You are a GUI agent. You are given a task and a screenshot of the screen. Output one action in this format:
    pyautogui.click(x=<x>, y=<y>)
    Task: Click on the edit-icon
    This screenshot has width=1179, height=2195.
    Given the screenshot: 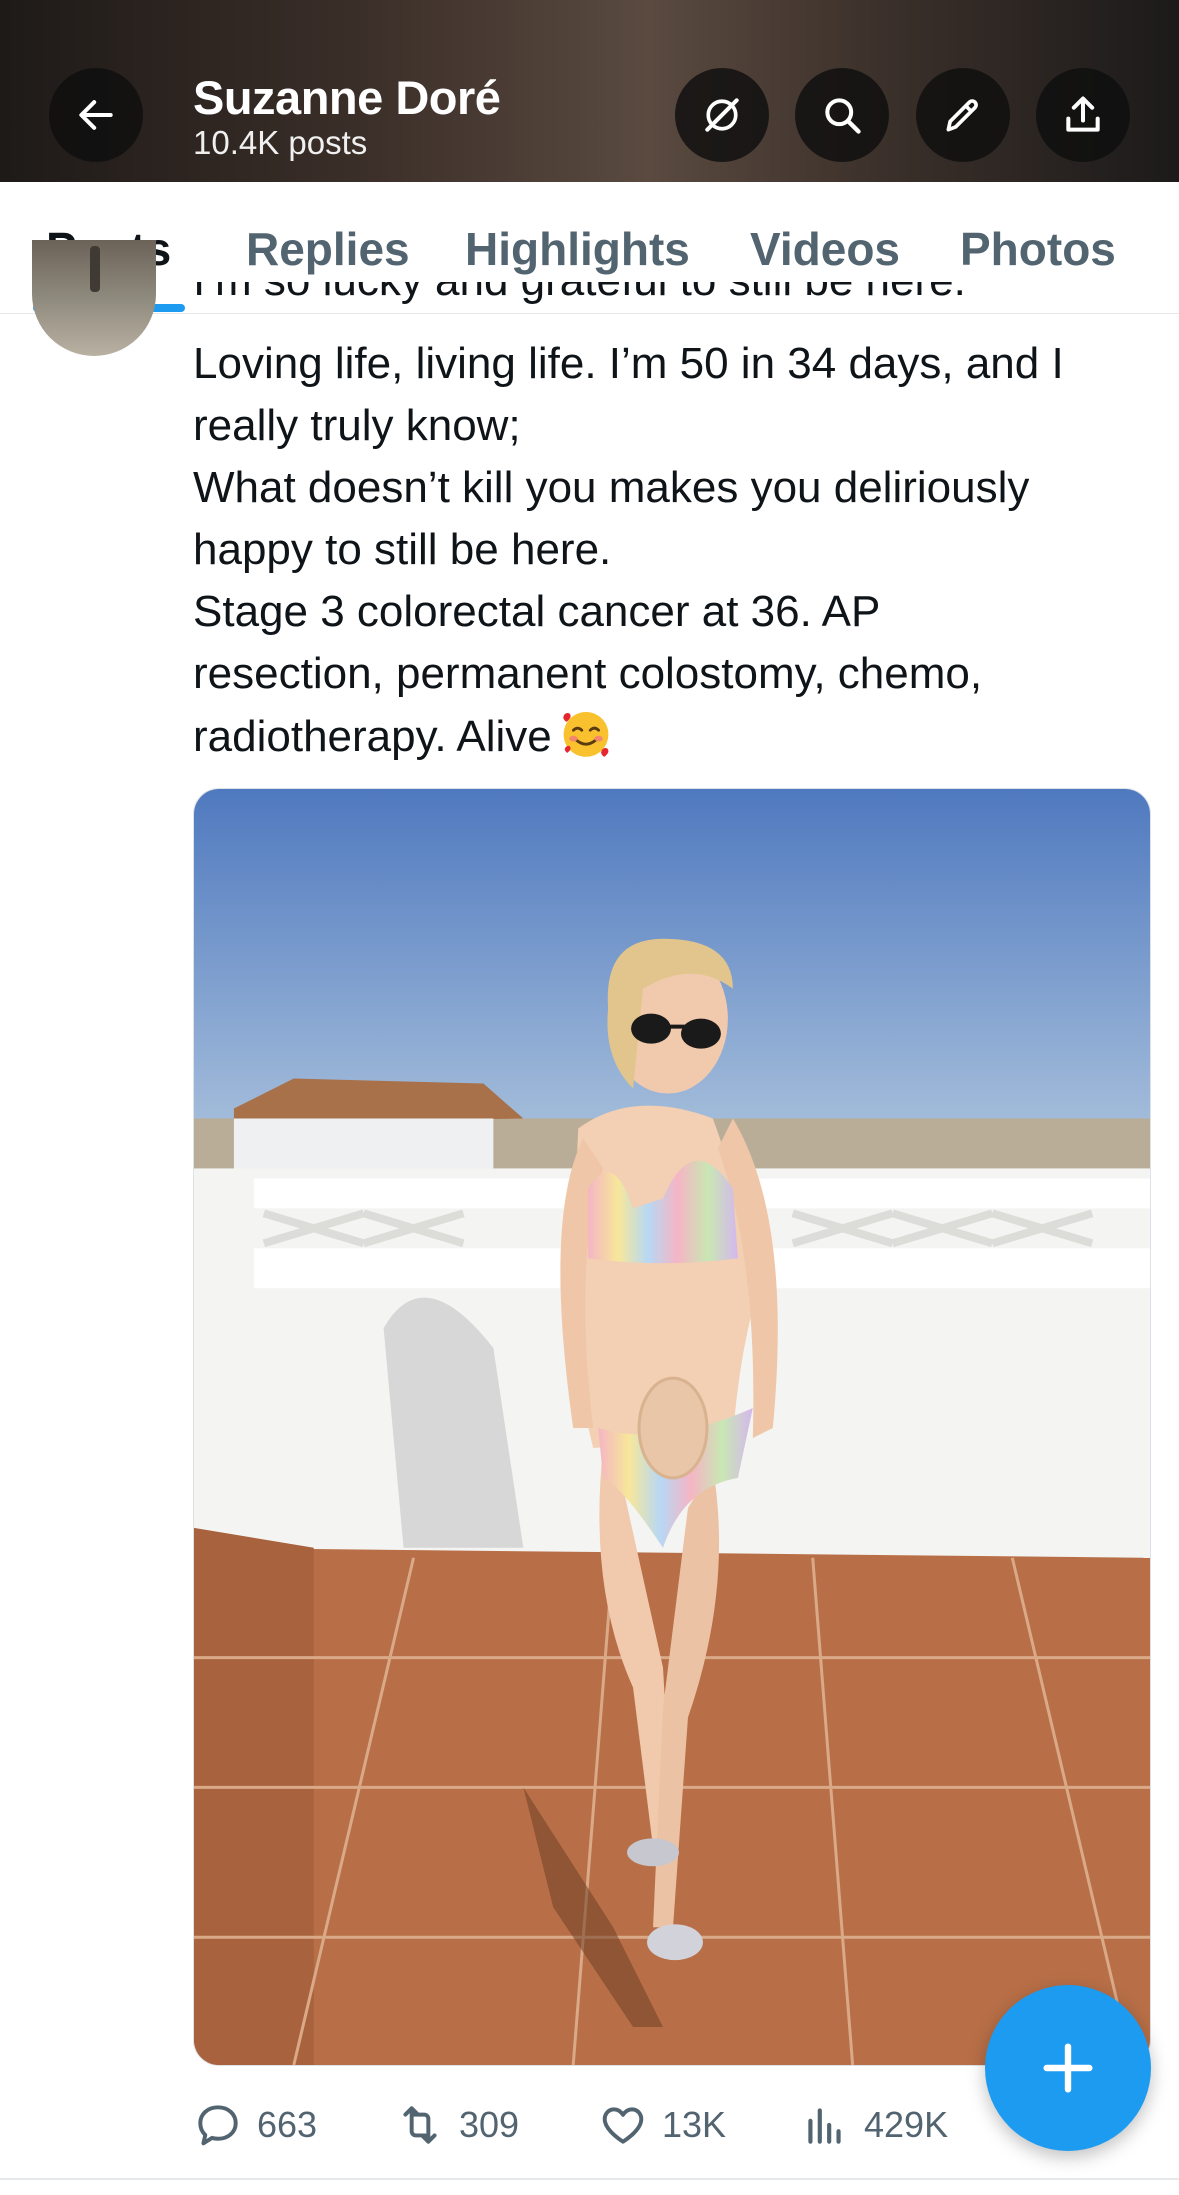 What is the action you would take?
    pyautogui.click(x=962, y=115)
    